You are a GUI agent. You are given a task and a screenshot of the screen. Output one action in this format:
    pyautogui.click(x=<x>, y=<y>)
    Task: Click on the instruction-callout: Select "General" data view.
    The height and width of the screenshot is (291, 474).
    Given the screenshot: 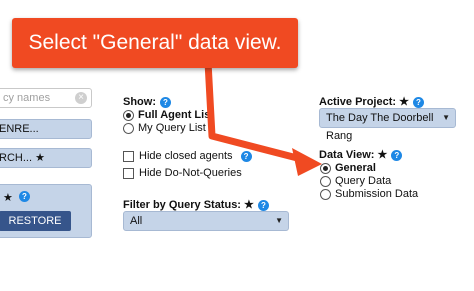 What is the action you would take?
    pyautogui.click(x=155, y=43)
    